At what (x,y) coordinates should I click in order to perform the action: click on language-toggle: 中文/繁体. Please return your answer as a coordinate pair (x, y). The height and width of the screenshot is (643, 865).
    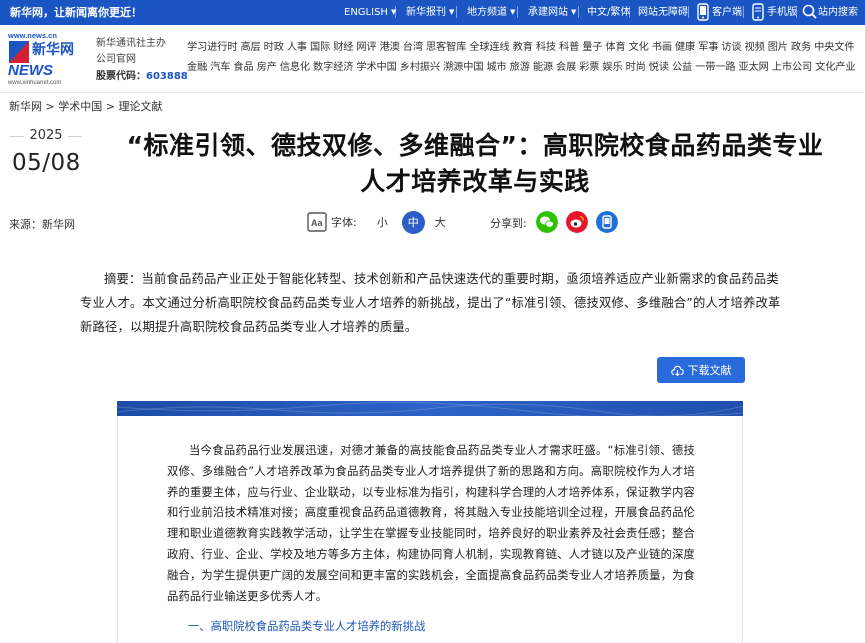
    Looking at the image, I should click on (608, 12).